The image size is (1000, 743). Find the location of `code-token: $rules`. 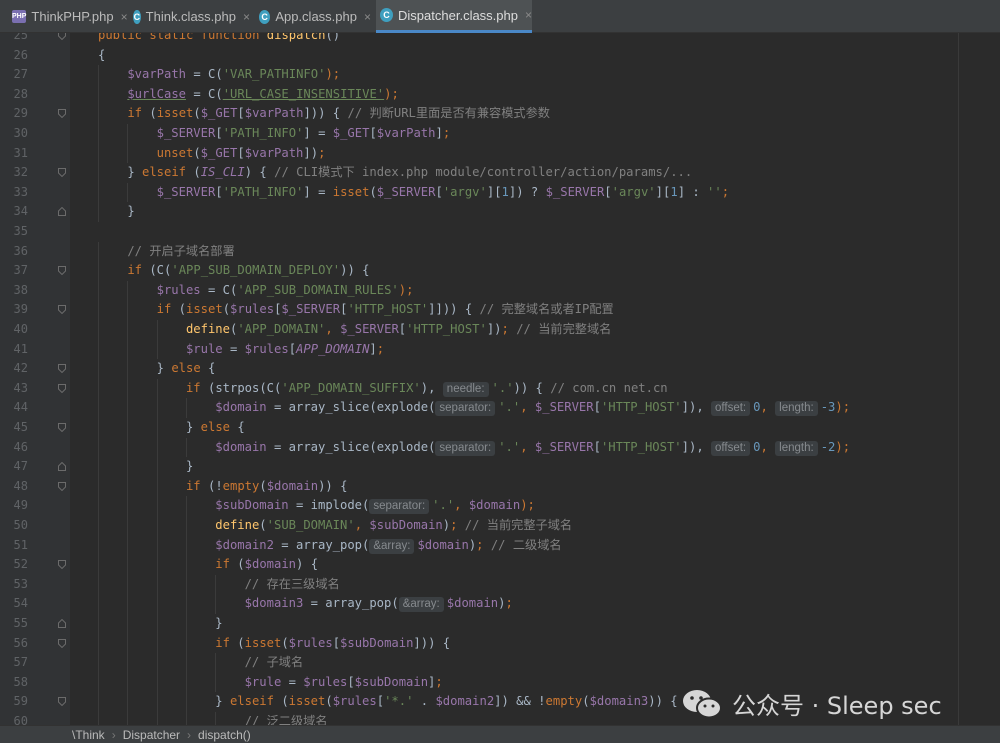

code-token: $rules is located at coordinates (252, 309).